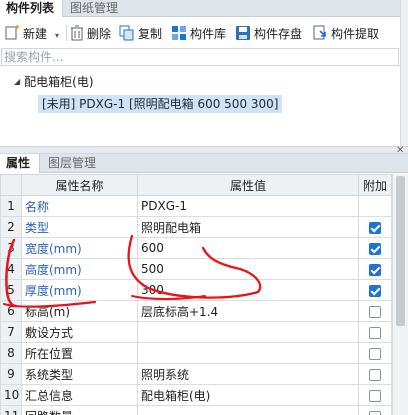 This screenshot has width=408, height=415. Describe the element at coordinates (11, 248) in the screenshot. I see `row-index: 3` at that location.